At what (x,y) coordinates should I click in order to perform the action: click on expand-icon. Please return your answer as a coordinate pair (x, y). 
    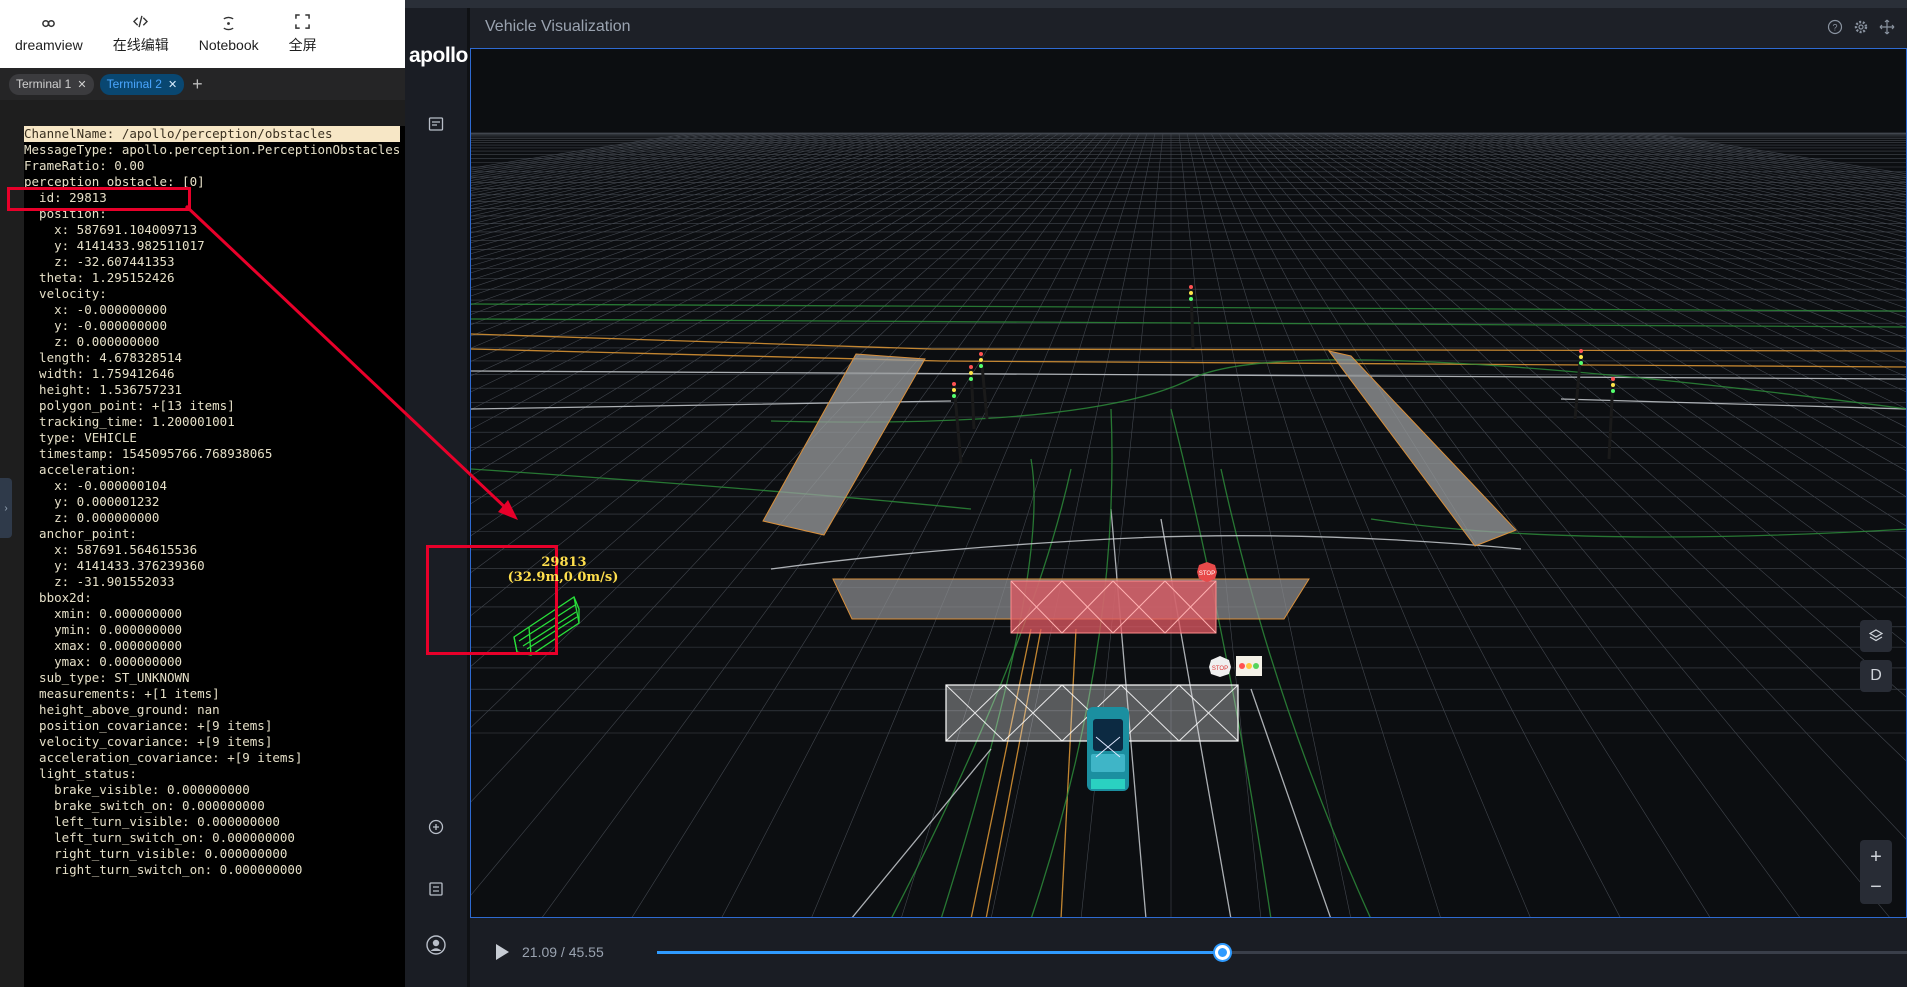
    Looking at the image, I should click on (1887, 27).